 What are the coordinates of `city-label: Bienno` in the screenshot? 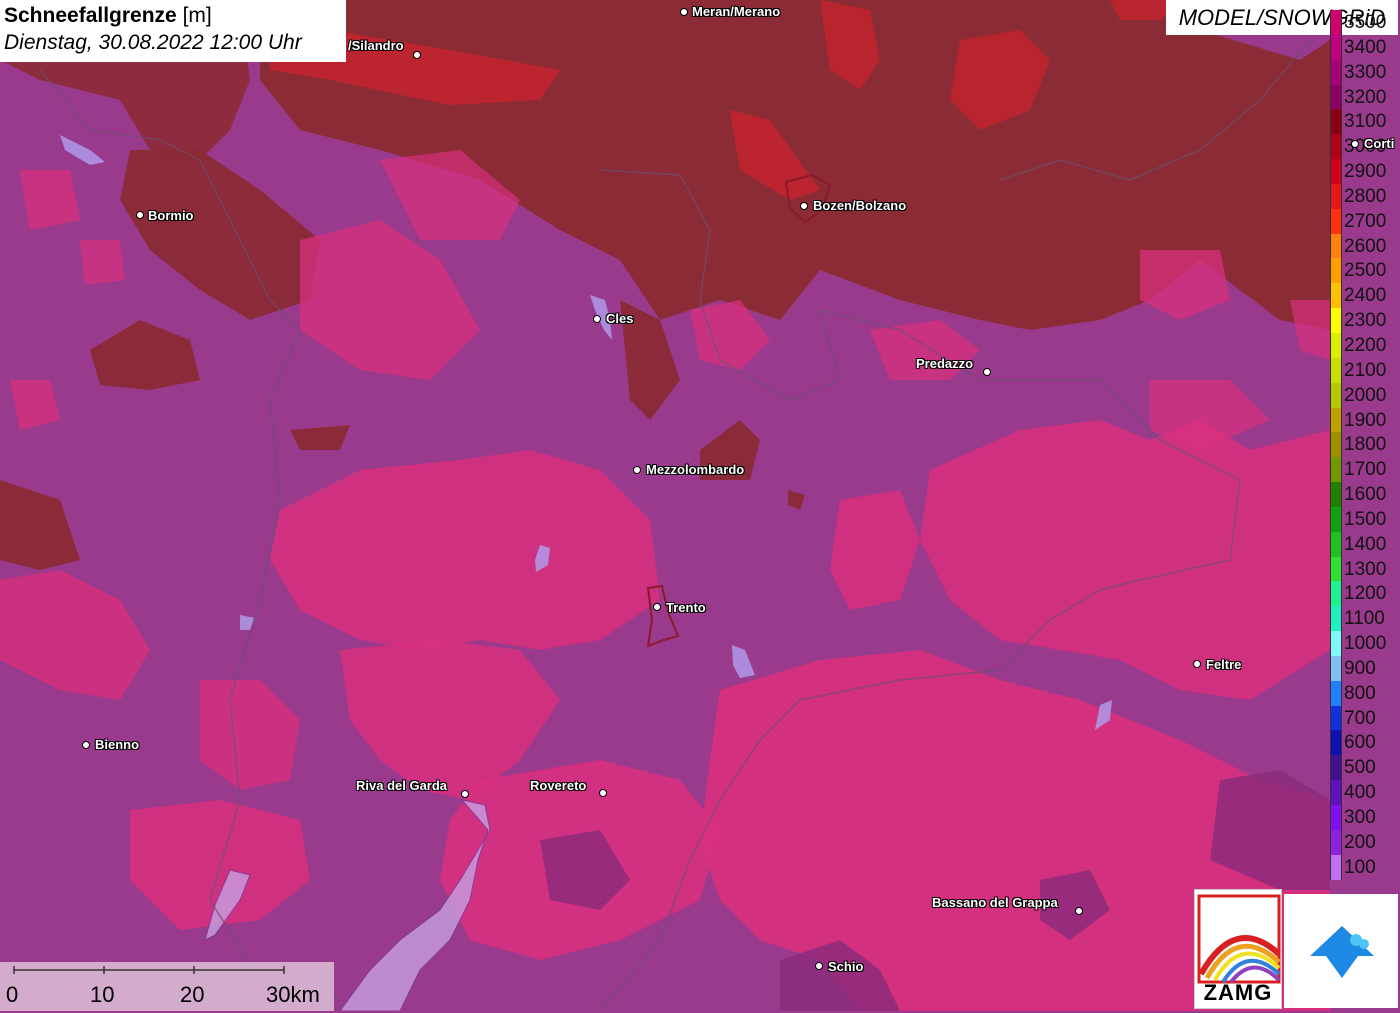 It's located at (117, 744).